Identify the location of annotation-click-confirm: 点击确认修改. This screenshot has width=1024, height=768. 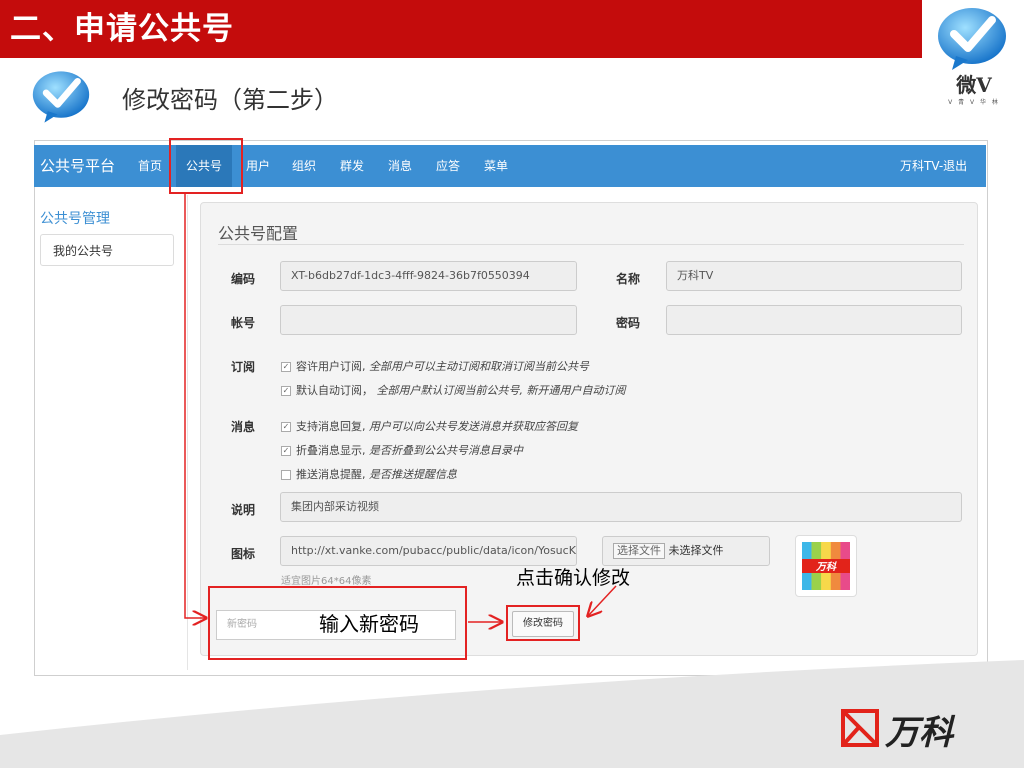
(573, 578).